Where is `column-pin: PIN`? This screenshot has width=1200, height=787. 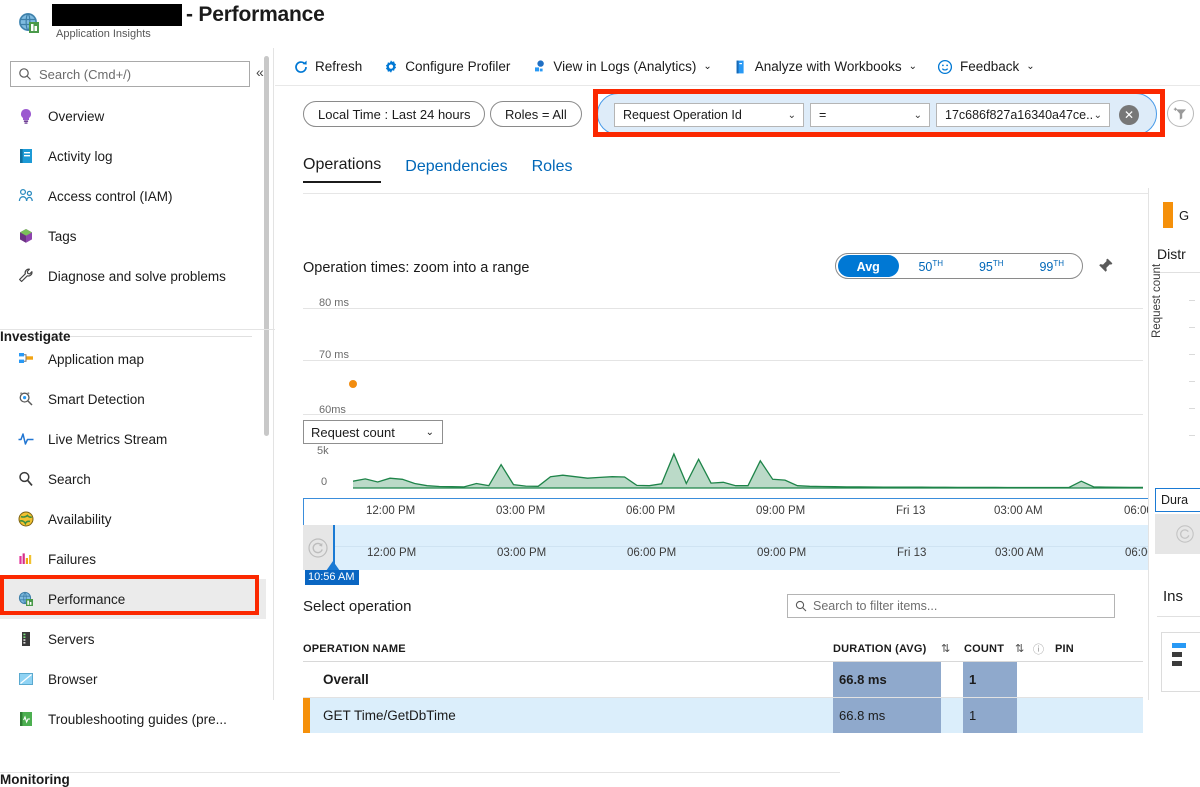 column-pin: PIN is located at coordinates (1064, 649).